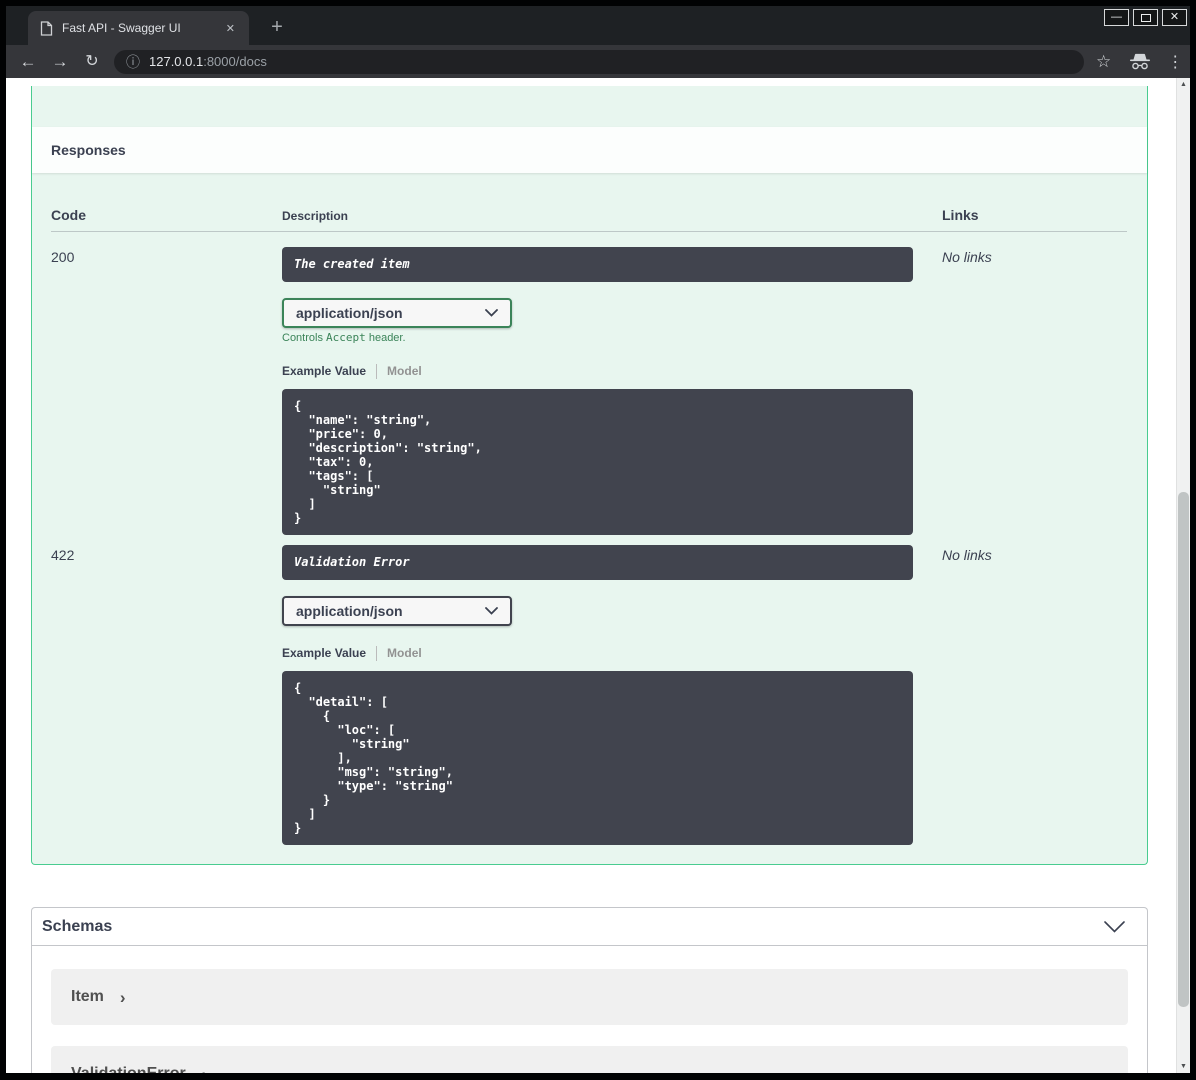 This screenshot has height=1080, width=1196. What do you see at coordinates (68, 215) in the screenshot?
I see `header-code: Code` at bounding box center [68, 215].